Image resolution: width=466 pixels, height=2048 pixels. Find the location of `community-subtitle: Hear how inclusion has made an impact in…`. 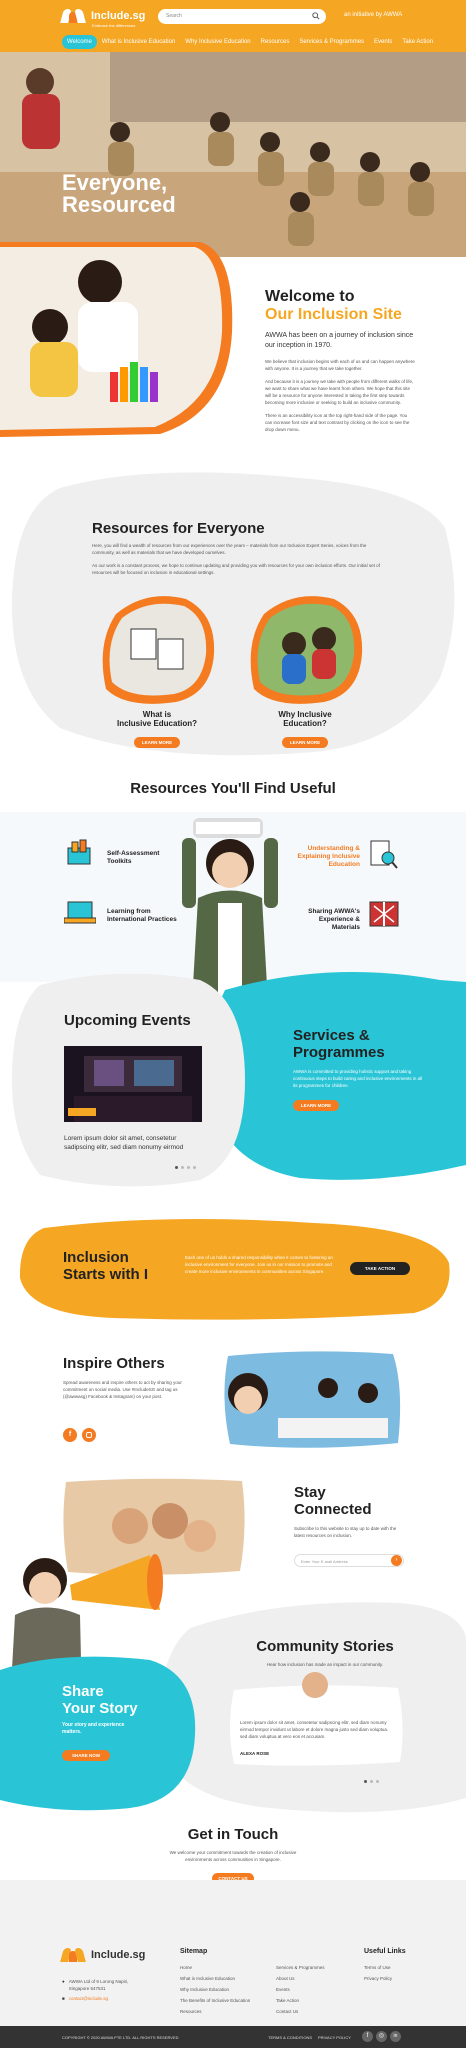

community-subtitle: Hear how inclusion has made an impact in… is located at coordinates (325, 1664).